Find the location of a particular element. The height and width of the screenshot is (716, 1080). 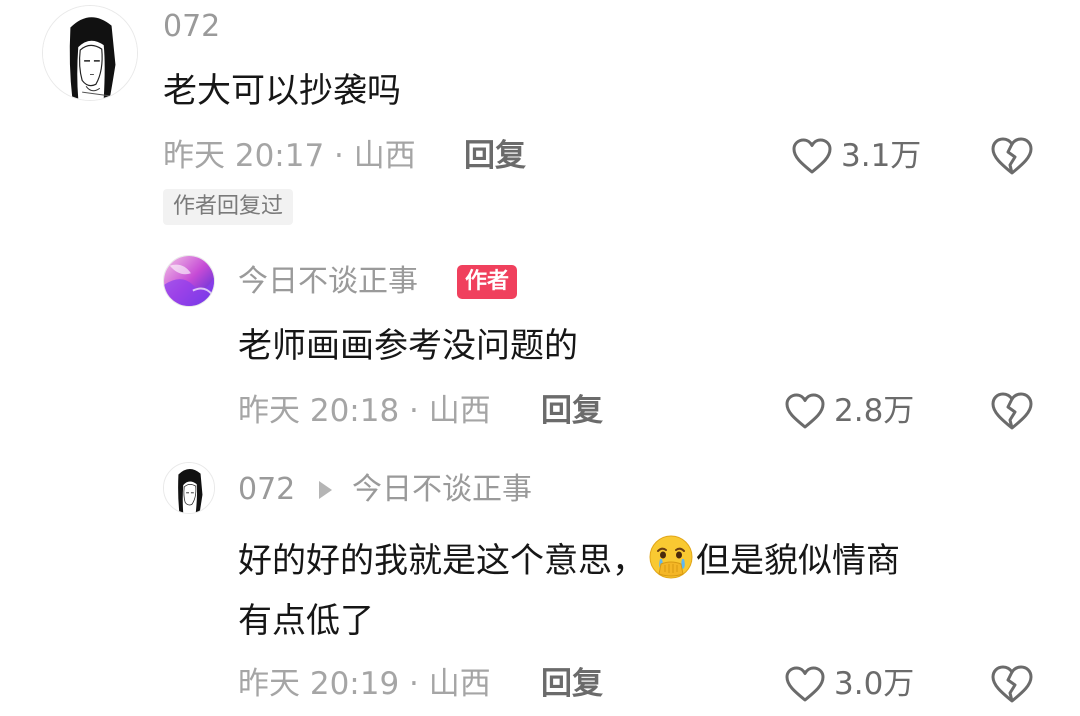

comment-text: 好的好的我就是这个意思， 但是貌似情商 is located at coordinates (569, 557).